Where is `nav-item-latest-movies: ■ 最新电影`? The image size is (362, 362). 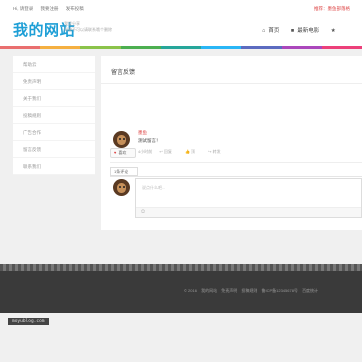
nav-item-latest-movies: ■ 最新电影 is located at coordinates (306, 31).